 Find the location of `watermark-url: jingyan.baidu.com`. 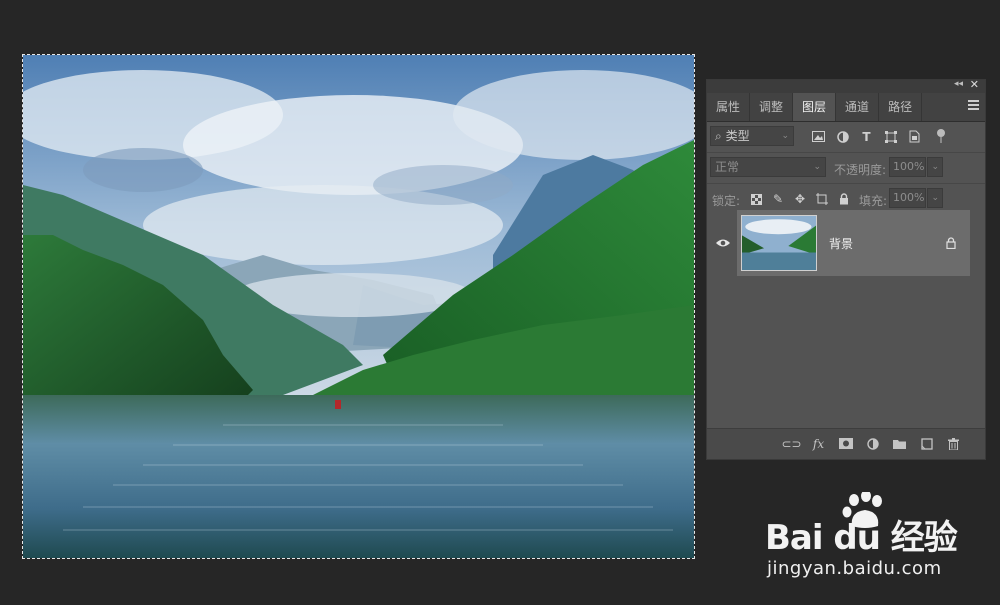

watermark-url: jingyan.baidu.com is located at coordinates (854, 568).